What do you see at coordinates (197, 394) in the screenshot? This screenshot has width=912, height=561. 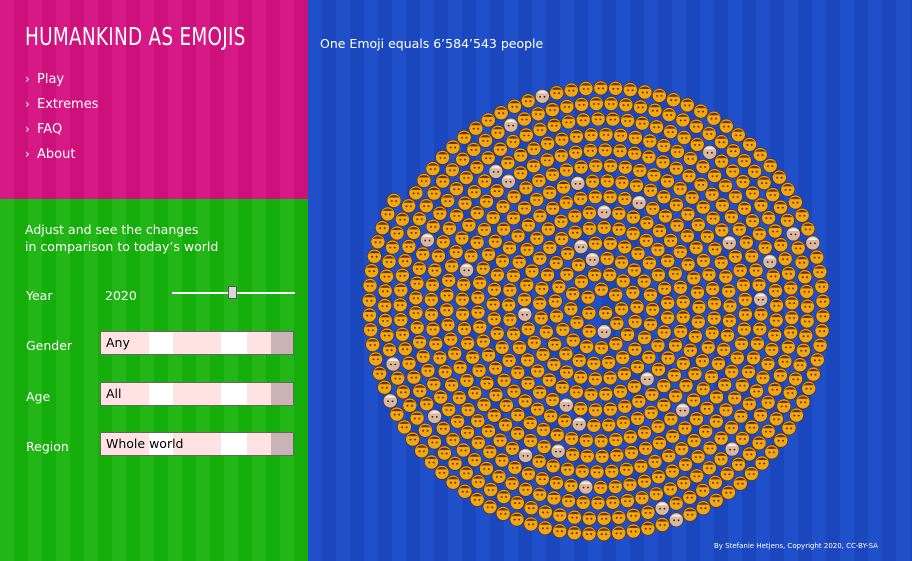 I see `age-select: All` at bounding box center [197, 394].